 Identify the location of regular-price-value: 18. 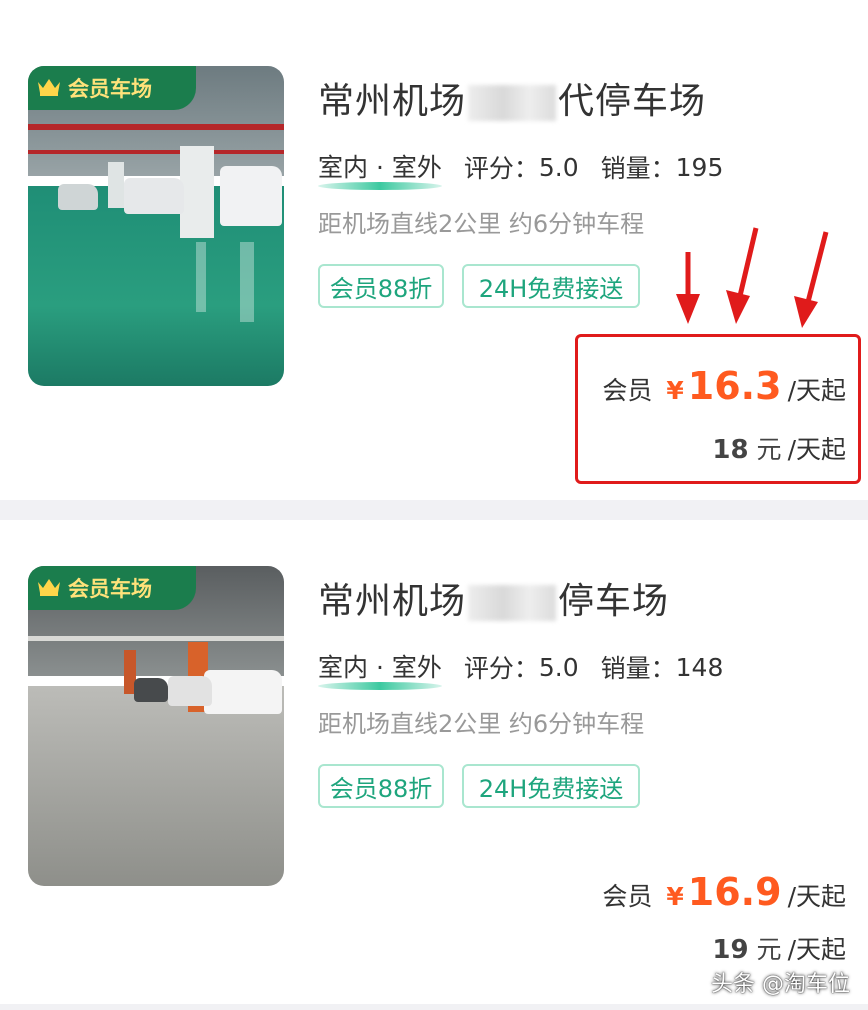
(730, 450).